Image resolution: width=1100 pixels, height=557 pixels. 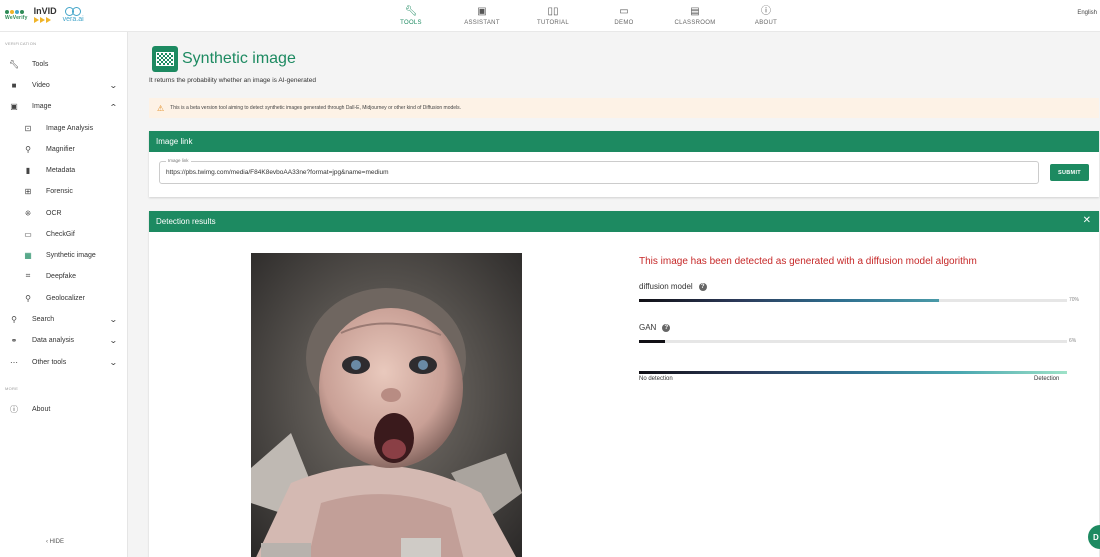 I want to click on geolocalizer-icon: ⚲, so click(x=28, y=298).